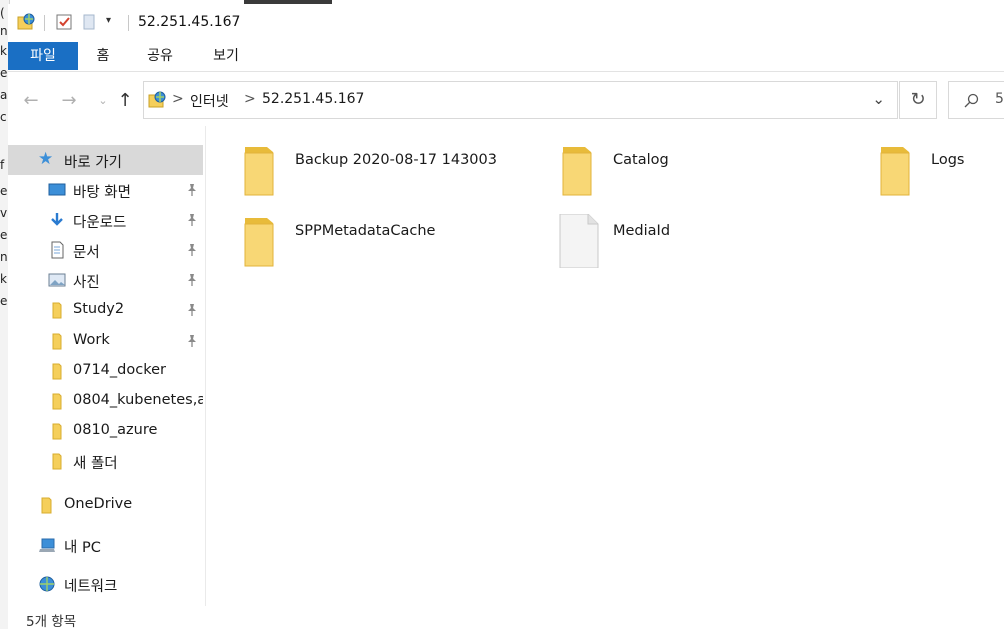 Image resolution: width=1004 pixels, height=630 pixels. What do you see at coordinates (948, 160) in the screenshot?
I see `file-name: Logs` at bounding box center [948, 160].